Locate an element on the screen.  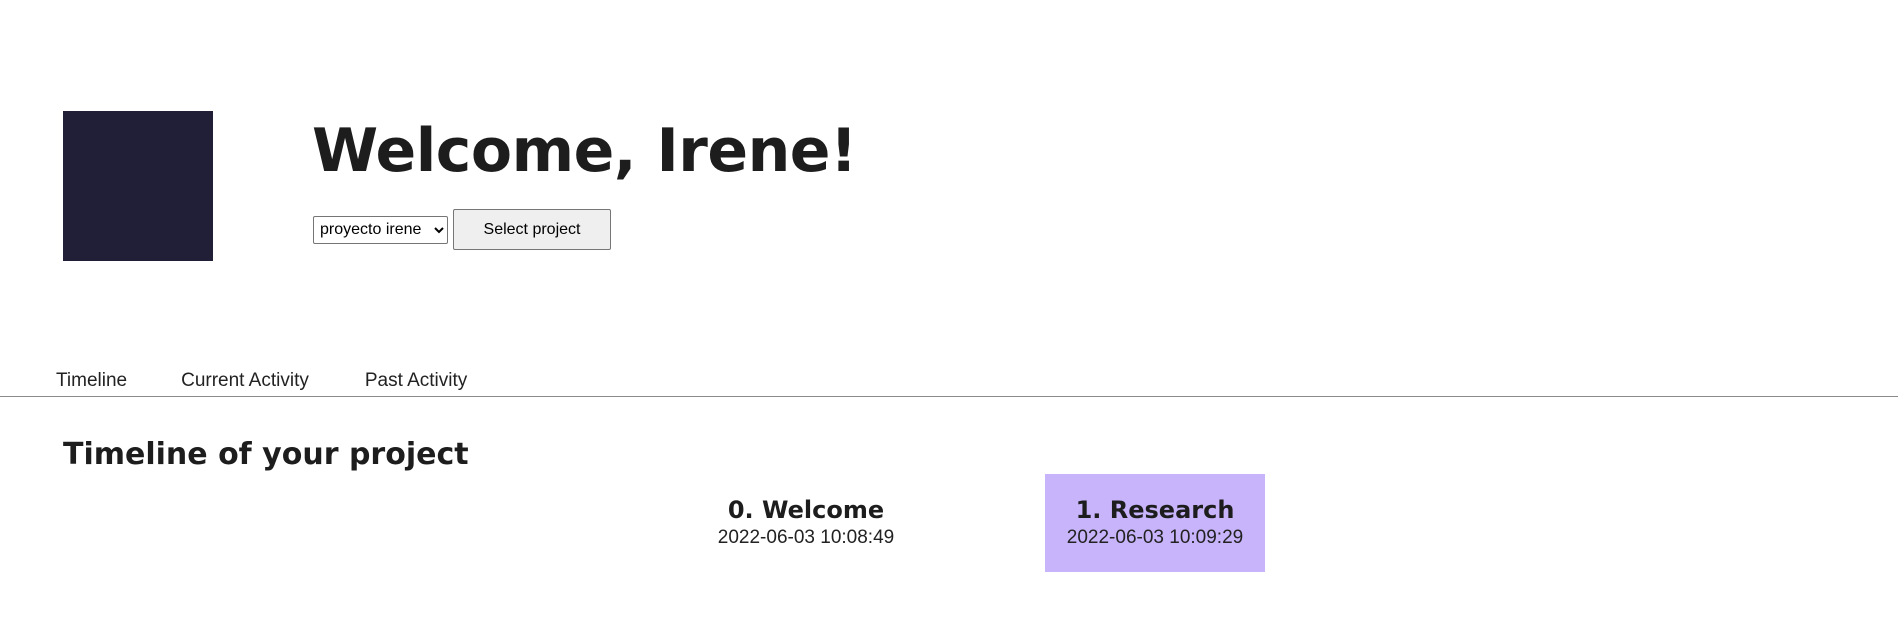
tab-timeline: Timeline is located at coordinates (91, 381).